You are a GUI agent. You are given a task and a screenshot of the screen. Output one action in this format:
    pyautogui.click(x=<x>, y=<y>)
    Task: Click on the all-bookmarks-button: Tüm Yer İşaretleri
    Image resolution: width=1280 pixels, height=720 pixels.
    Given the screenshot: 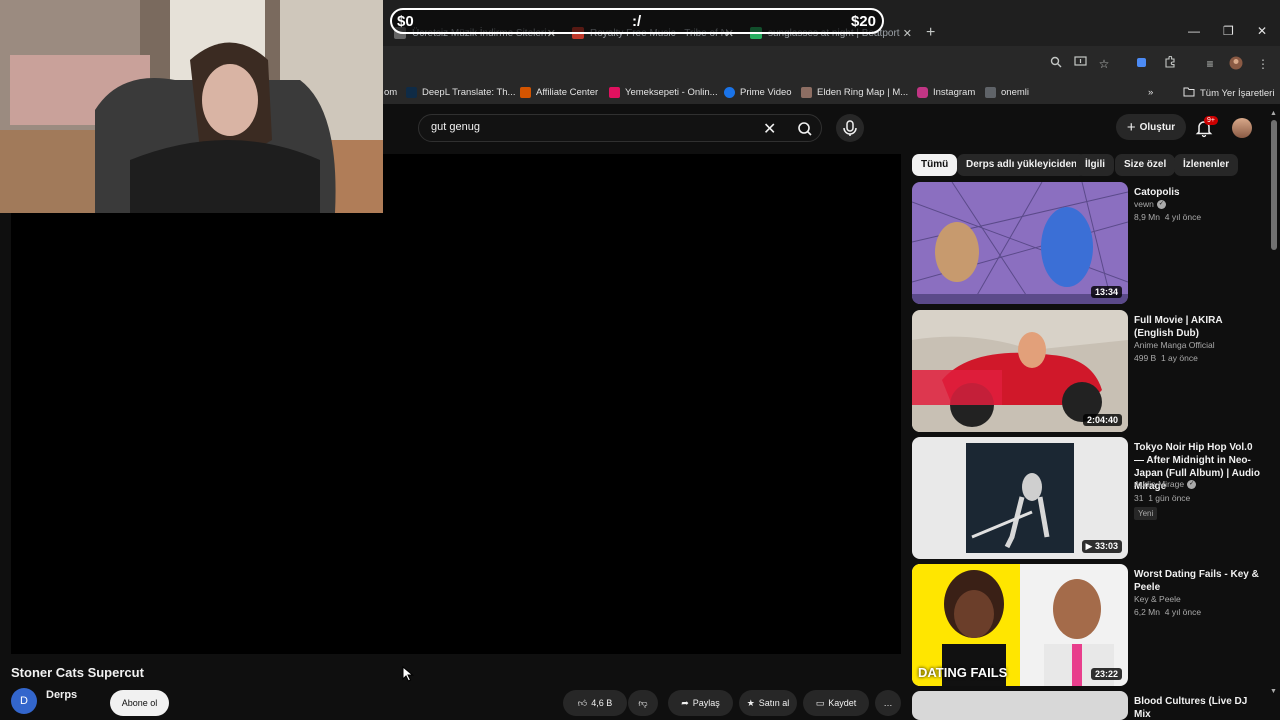 What is the action you would take?
    pyautogui.click(x=1228, y=93)
    